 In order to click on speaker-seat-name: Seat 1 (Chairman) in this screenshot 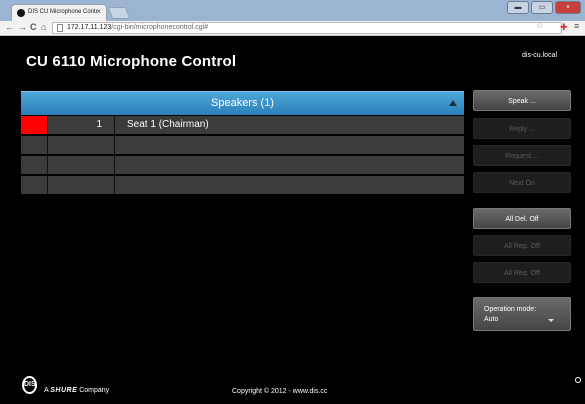, I will do `click(168, 124)`.